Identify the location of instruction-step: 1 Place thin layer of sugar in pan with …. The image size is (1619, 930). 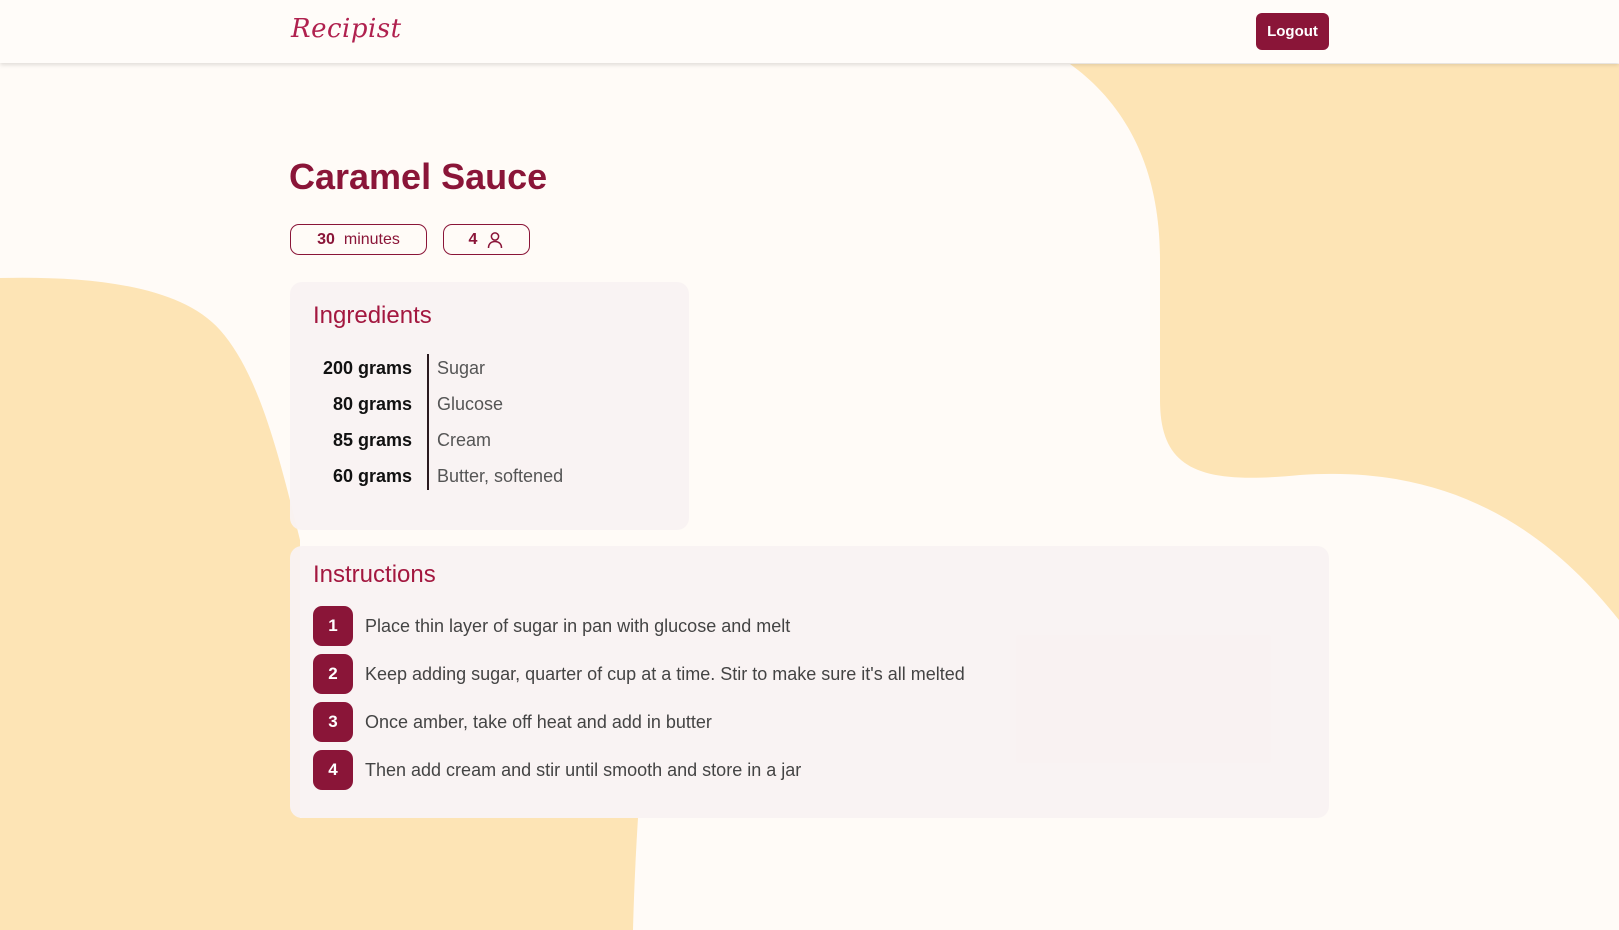
(808, 626).